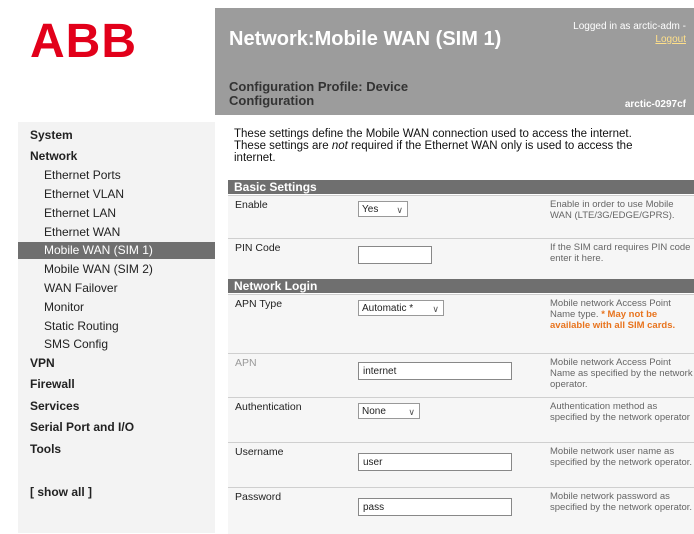 Image resolution: width=694 pixels, height=534 pixels. What do you see at coordinates (51, 135) in the screenshot?
I see `nav-system: System` at bounding box center [51, 135].